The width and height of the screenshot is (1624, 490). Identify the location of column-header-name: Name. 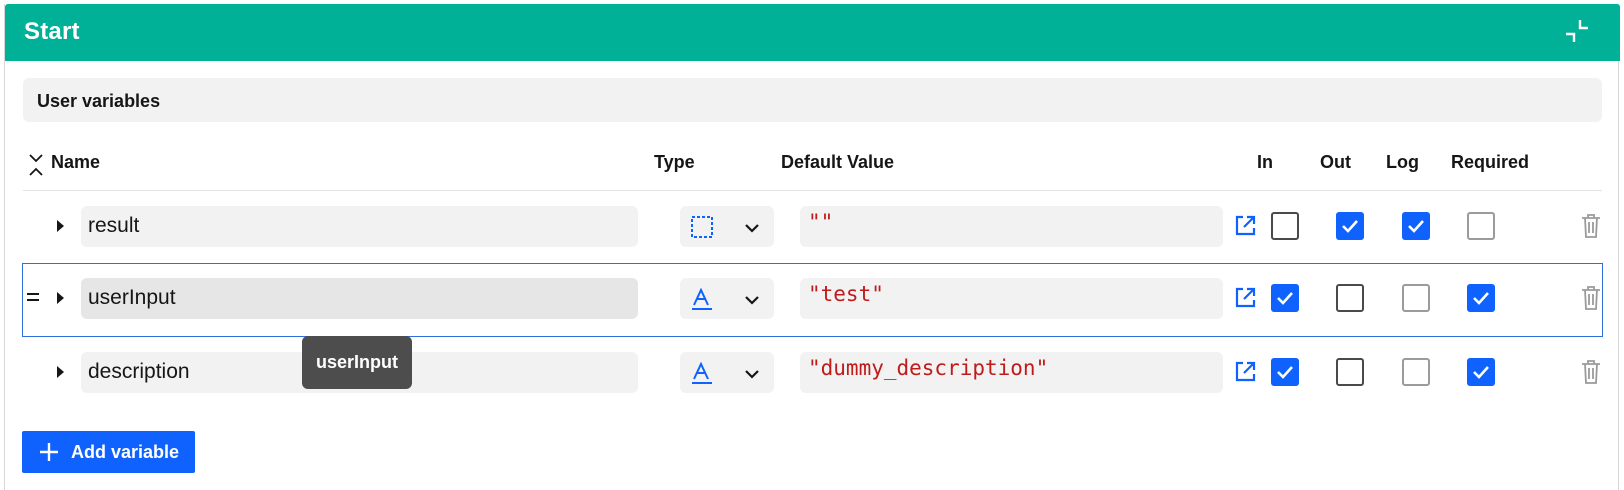
(75, 162).